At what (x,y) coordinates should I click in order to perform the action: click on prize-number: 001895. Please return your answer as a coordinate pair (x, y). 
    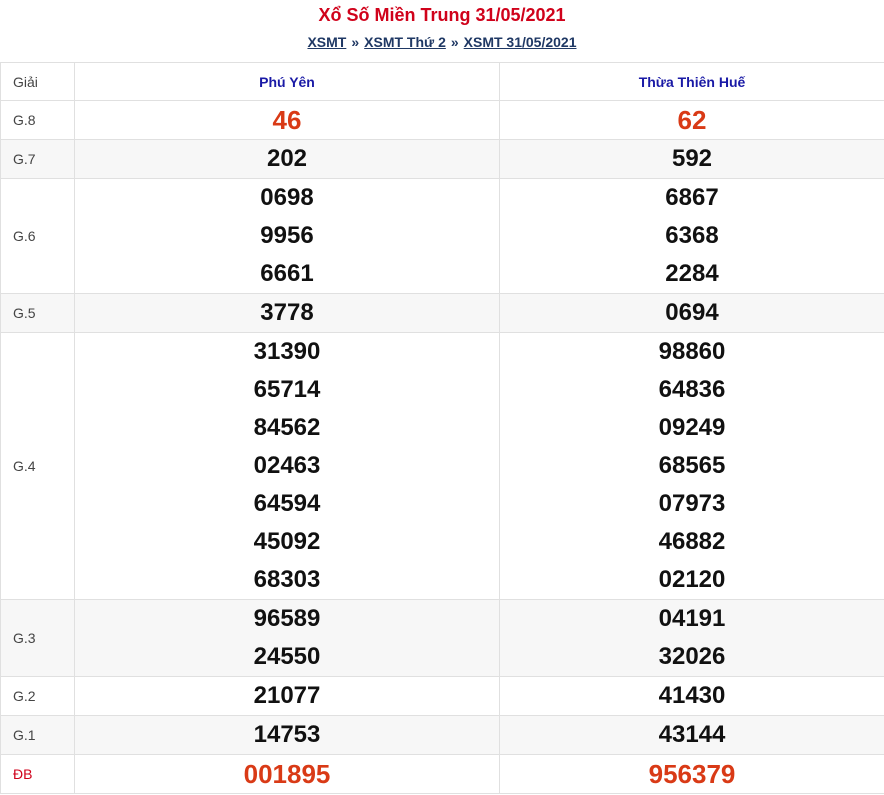
    Looking at the image, I should click on (287, 774).